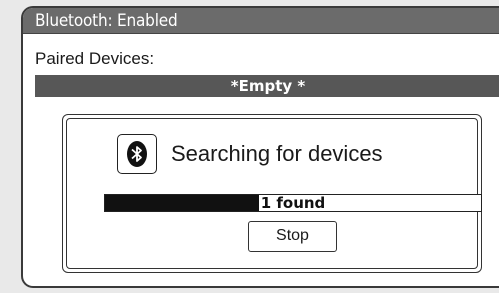  I want to click on searching-message: Searching for devices, so click(277, 153).